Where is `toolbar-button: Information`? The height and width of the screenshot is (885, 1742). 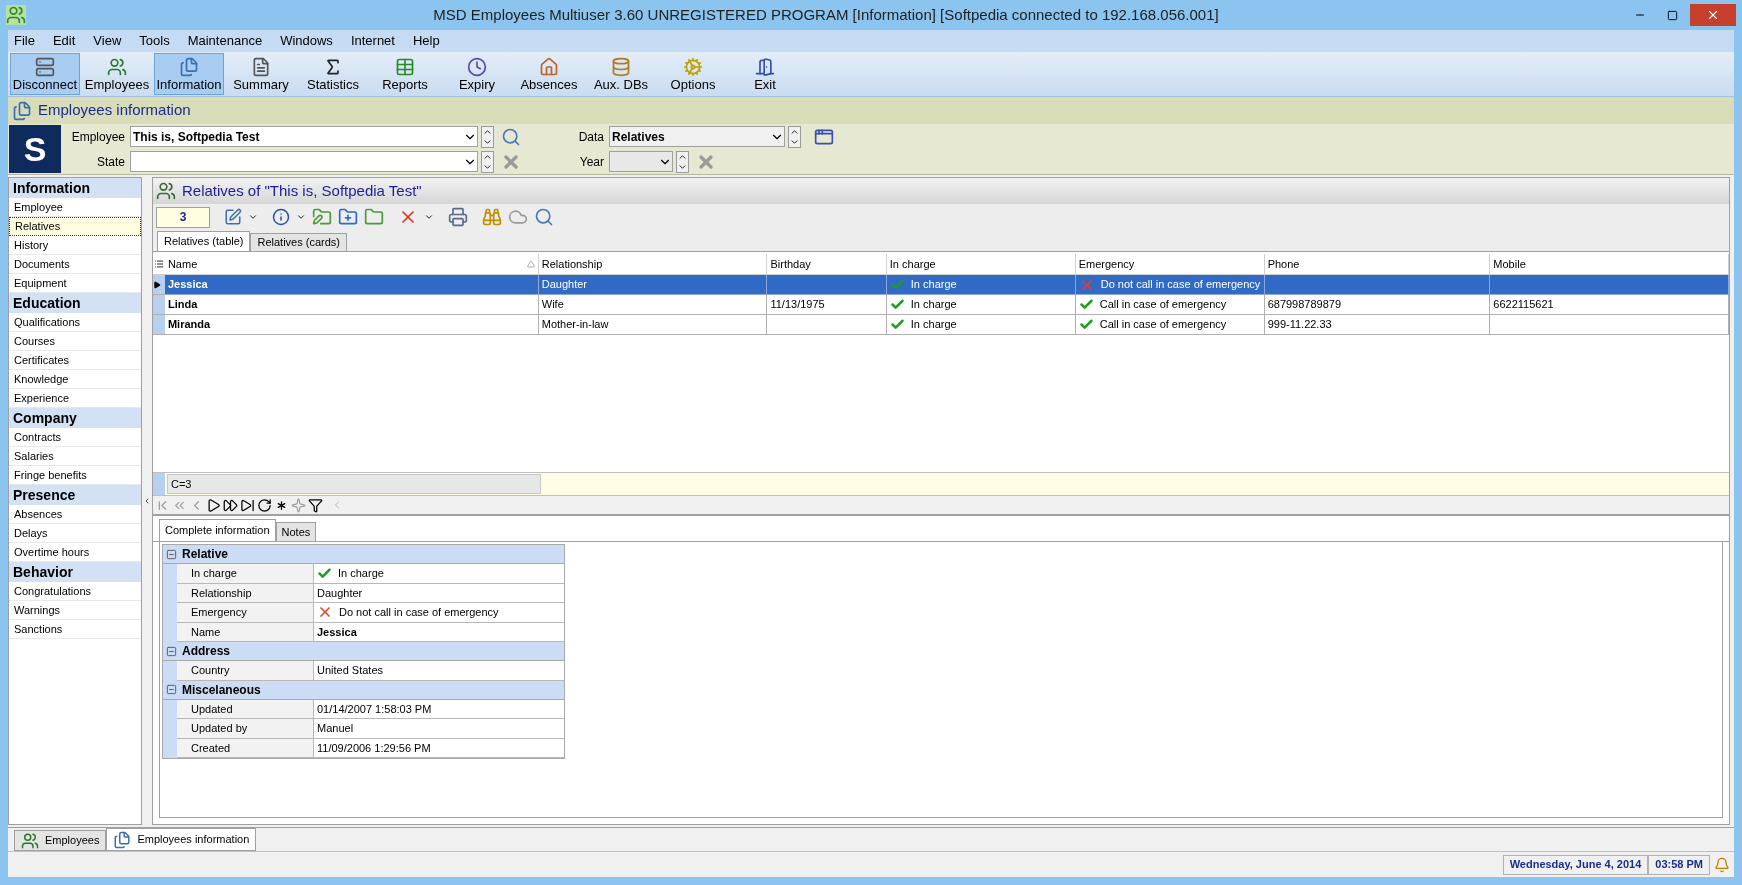 toolbar-button: Information is located at coordinates (189, 74).